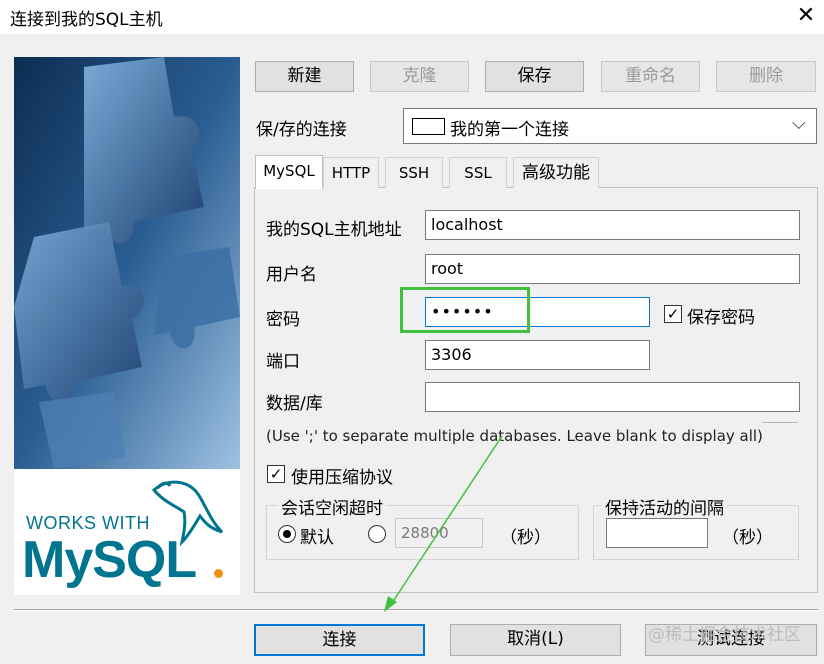 The height and width of the screenshot is (664, 824). What do you see at coordinates (287, 534) in the screenshot?
I see `timeout-default-radio` at bounding box center [287, 534].